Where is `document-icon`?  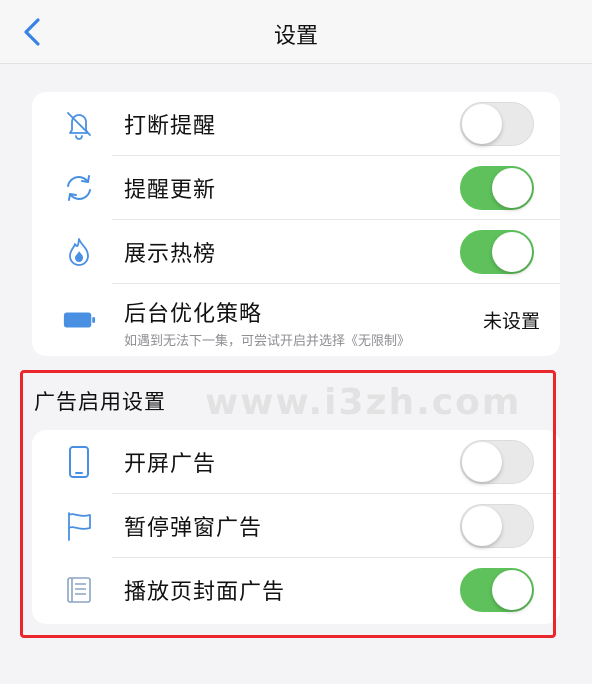
document-icon is located at coordinates (79, 590).